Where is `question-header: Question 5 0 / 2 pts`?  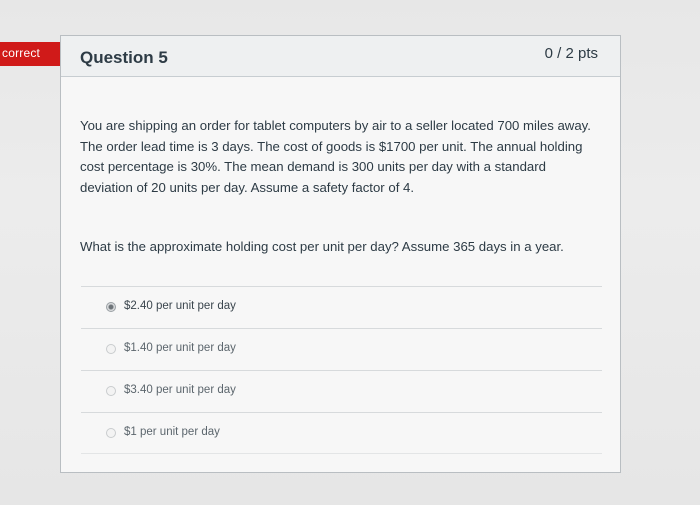 question-header: Question 5 0 / 2 pts is located at coordinates (340, 56).